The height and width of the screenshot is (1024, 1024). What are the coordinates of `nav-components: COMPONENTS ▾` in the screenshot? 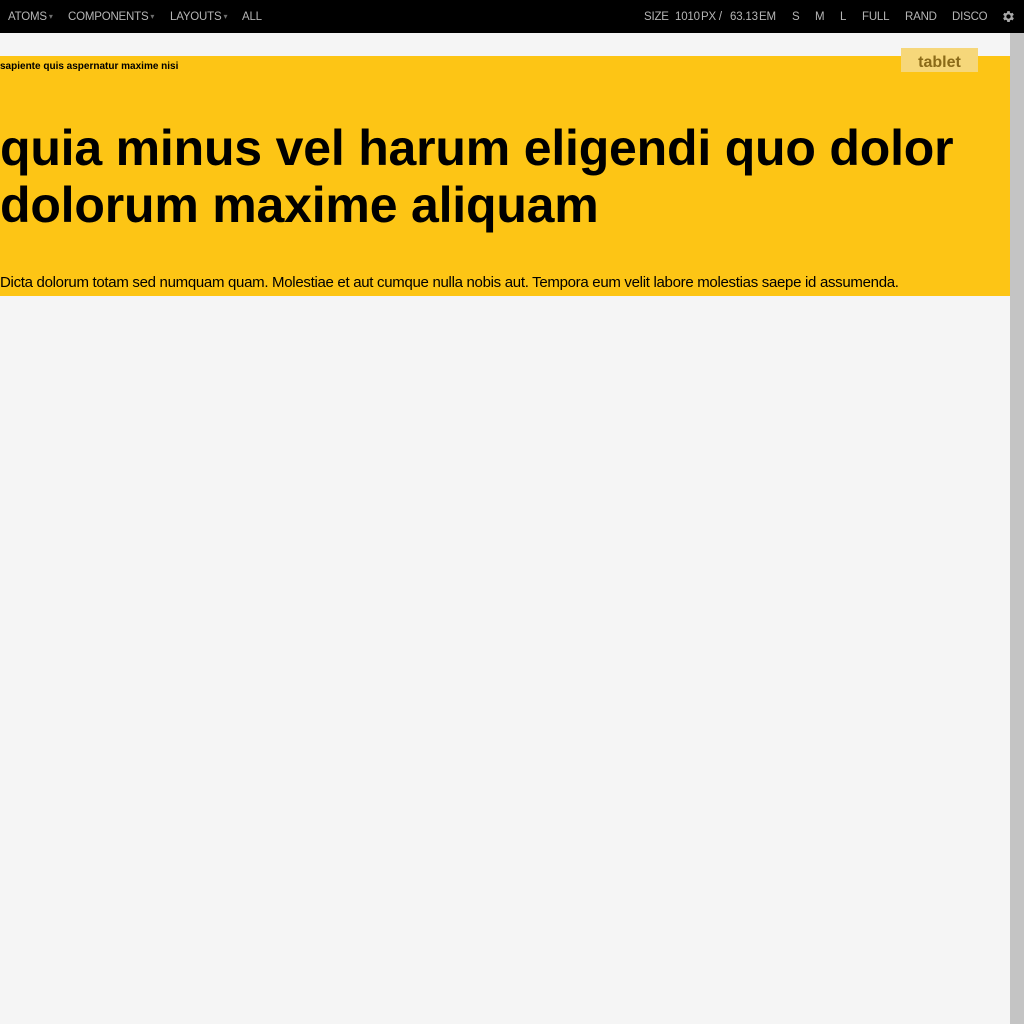 It's located at (111, 17).